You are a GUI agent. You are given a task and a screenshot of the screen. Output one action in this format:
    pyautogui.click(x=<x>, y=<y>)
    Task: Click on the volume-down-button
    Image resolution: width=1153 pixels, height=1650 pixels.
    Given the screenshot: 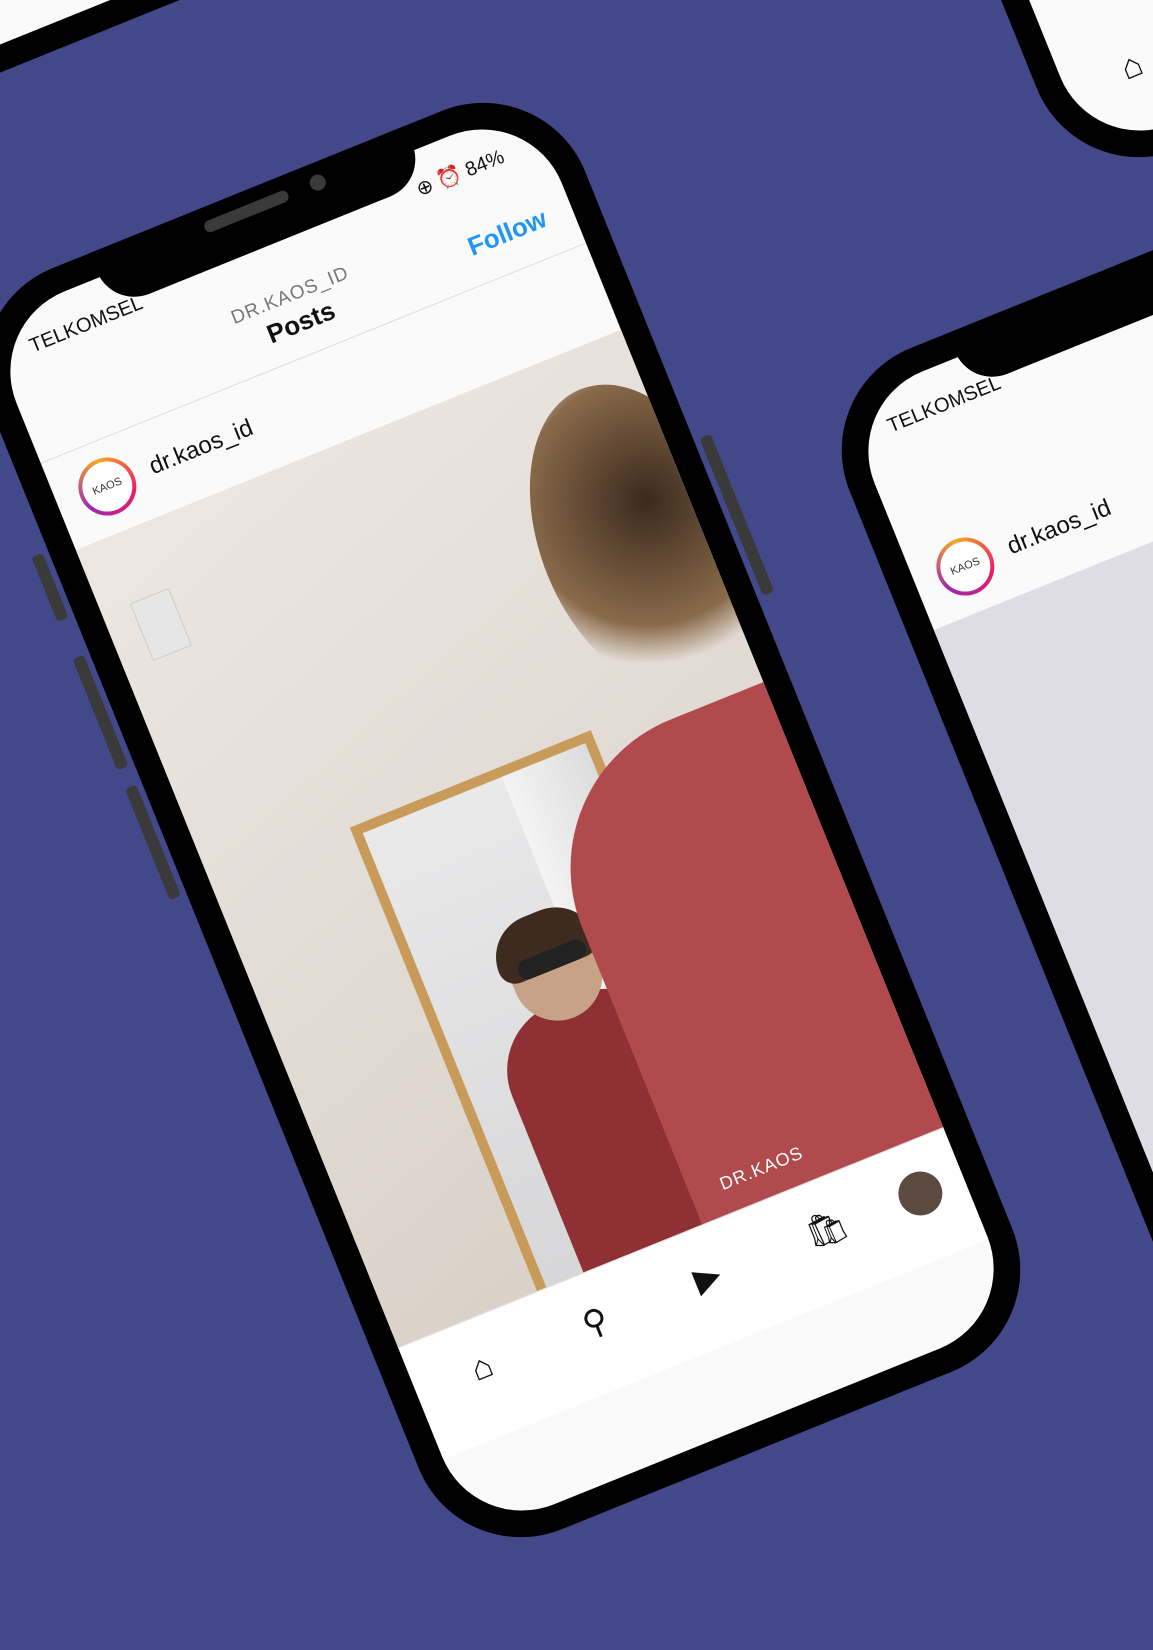 What is the action you would take?
    pyautogui.click(x=153, y=842)
    